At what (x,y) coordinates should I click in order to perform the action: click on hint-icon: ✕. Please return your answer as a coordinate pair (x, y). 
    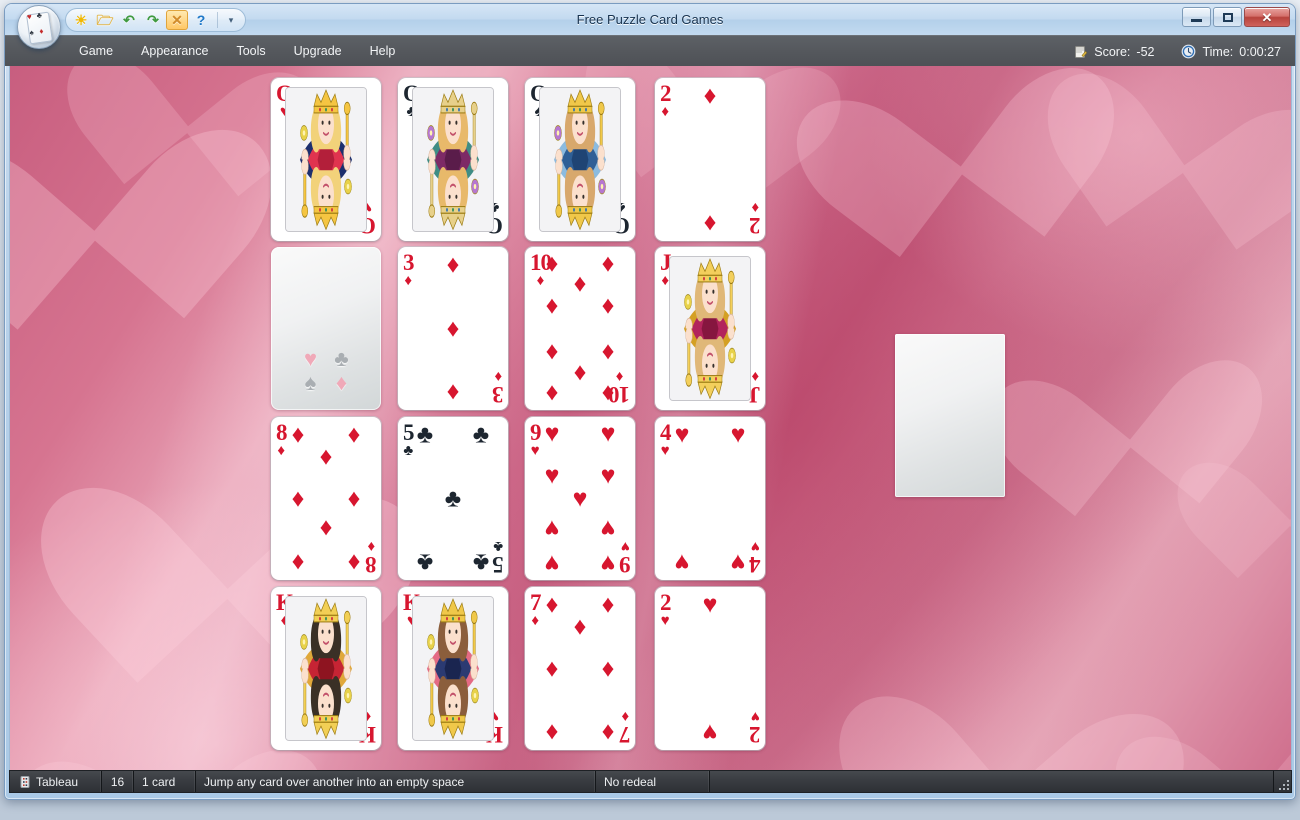
    Looking at the image, I should click on (177, 20).